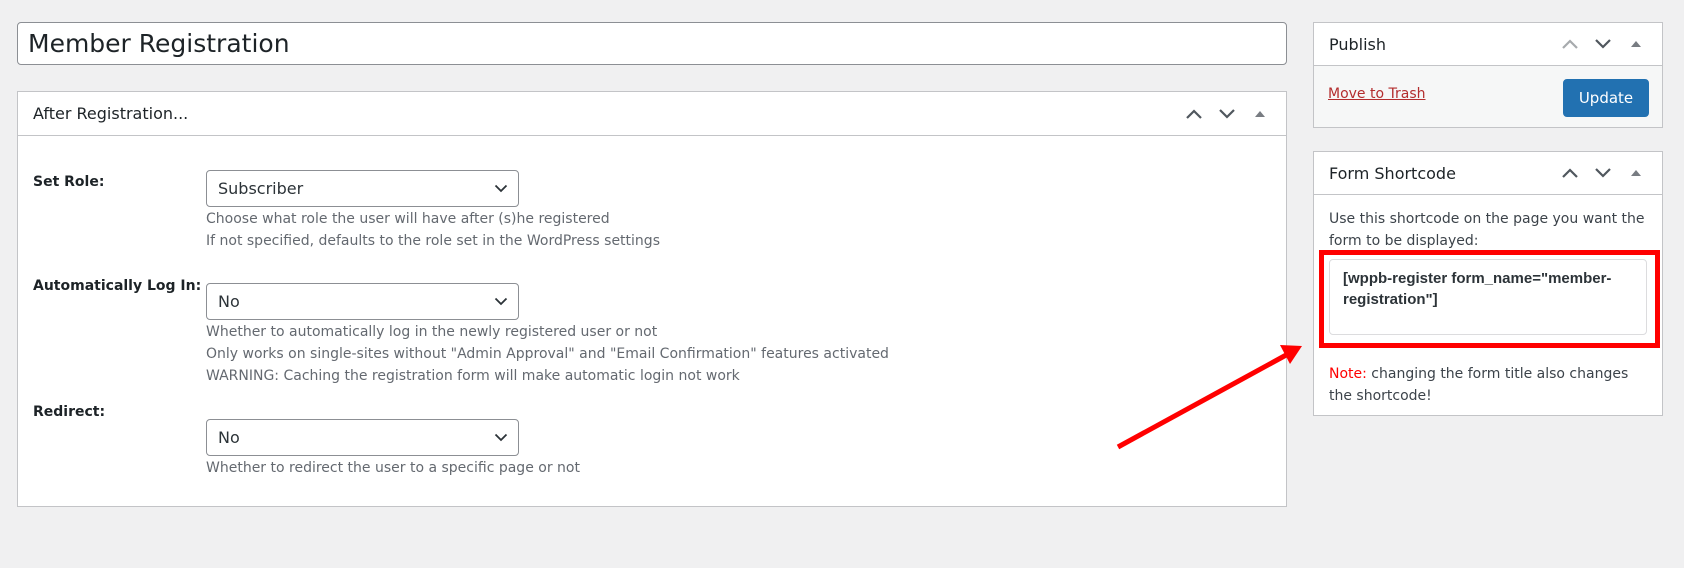 The height and width of the screenshot is (568, 1684). Describe the element at coordinates (69, 182) in the screenshot. I see `set-role-label: Set Role:` at that location.